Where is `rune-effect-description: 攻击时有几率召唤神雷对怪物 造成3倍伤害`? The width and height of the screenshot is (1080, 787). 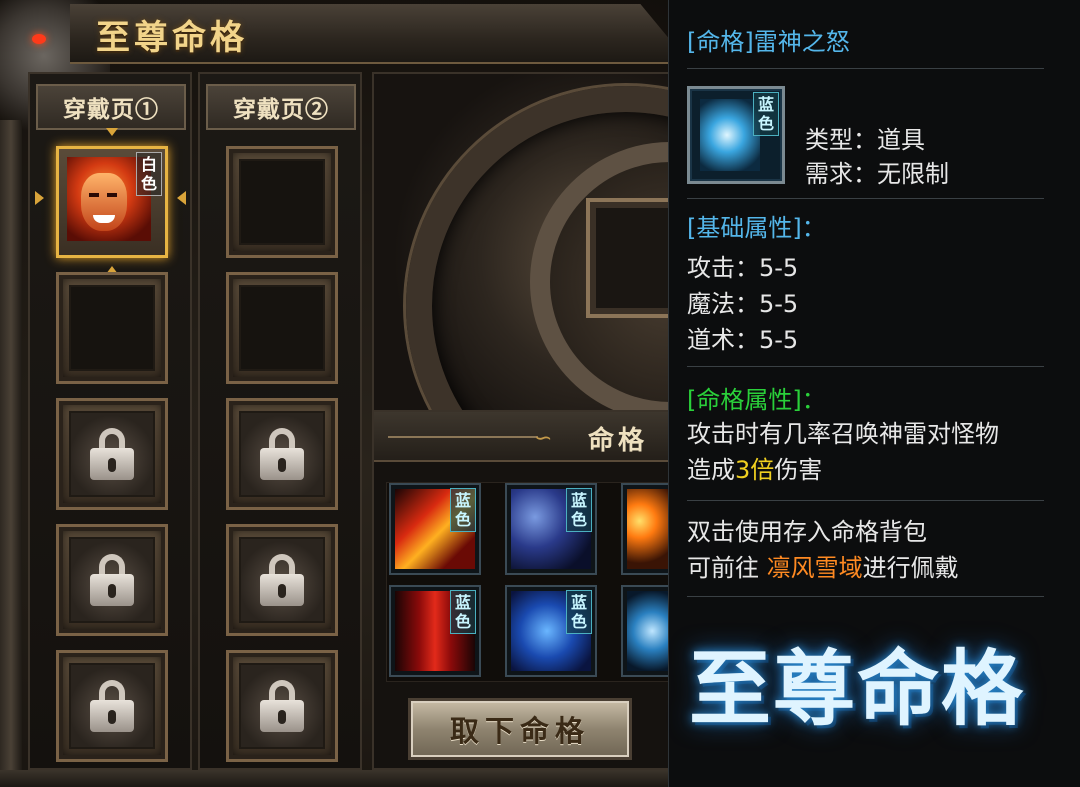
rune-effect-description: 攻击时有几率召唤神雷对怪物 造成3倍伤害 is located at coordinates (872, 452).